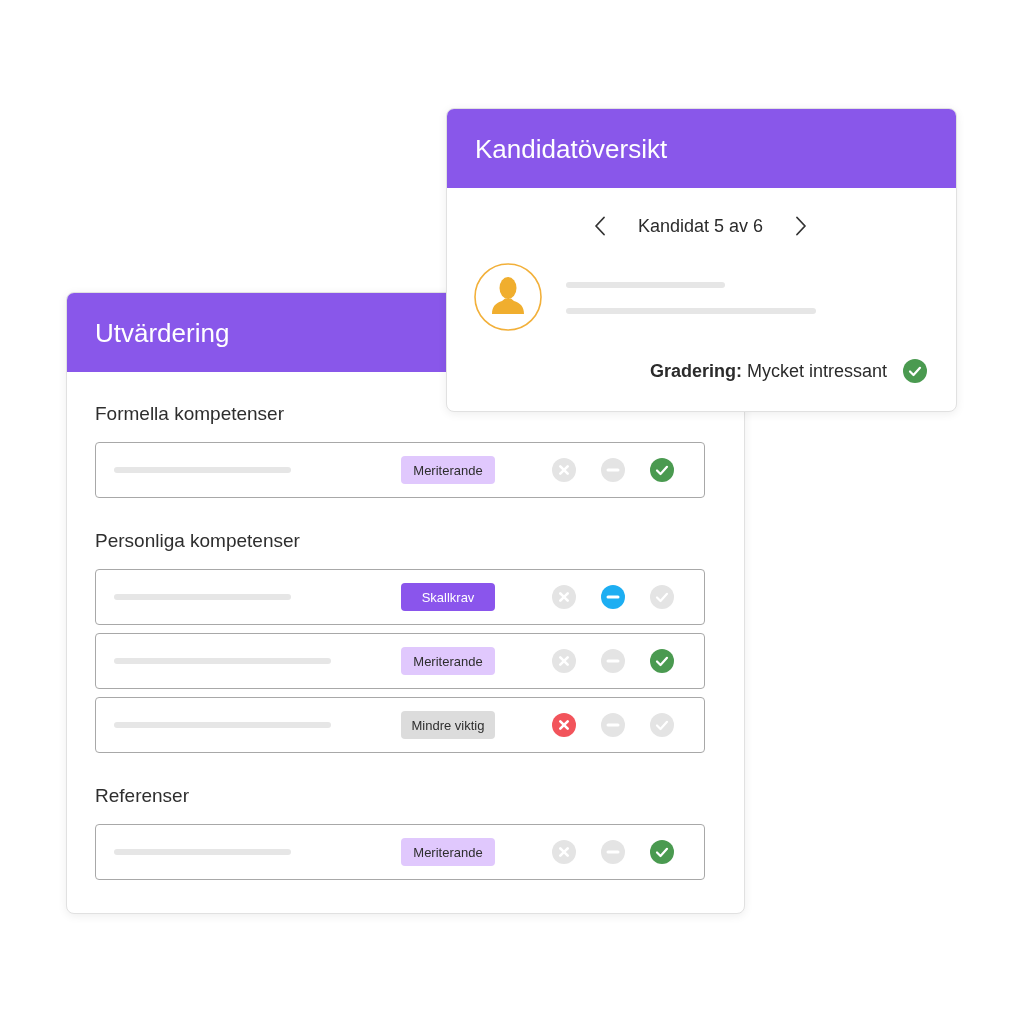 Image resolution: width=1024 pixels, height=1024 pixels. Describe the element at coordinates (198, 541) in the screenshot. I see `section-heading: Personliga kompetenser` at that location.